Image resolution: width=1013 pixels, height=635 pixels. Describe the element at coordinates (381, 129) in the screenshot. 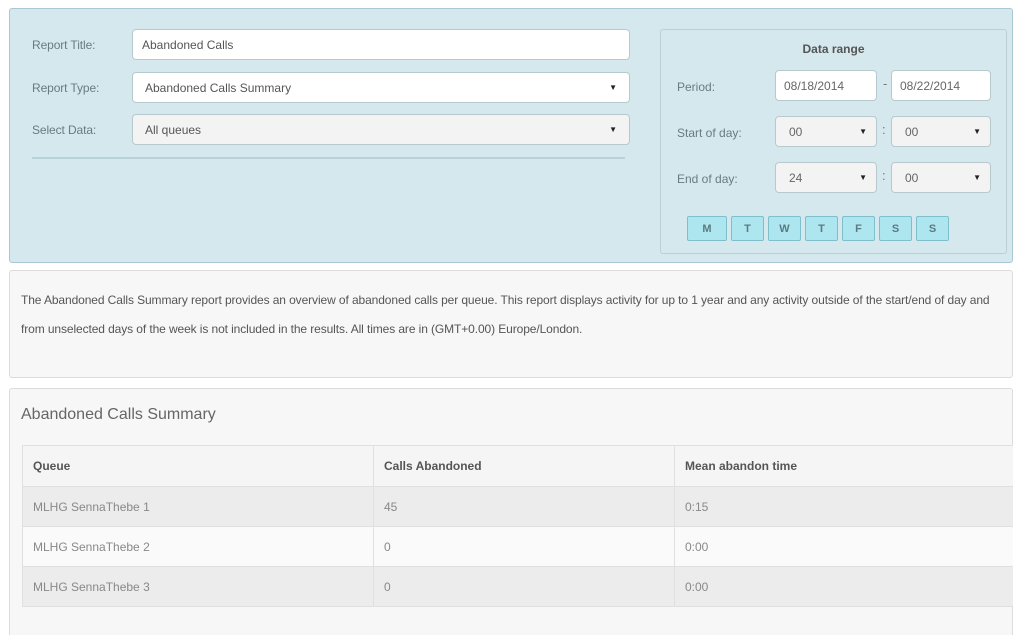

I see `select-data-select: All queues ▼` at that location.